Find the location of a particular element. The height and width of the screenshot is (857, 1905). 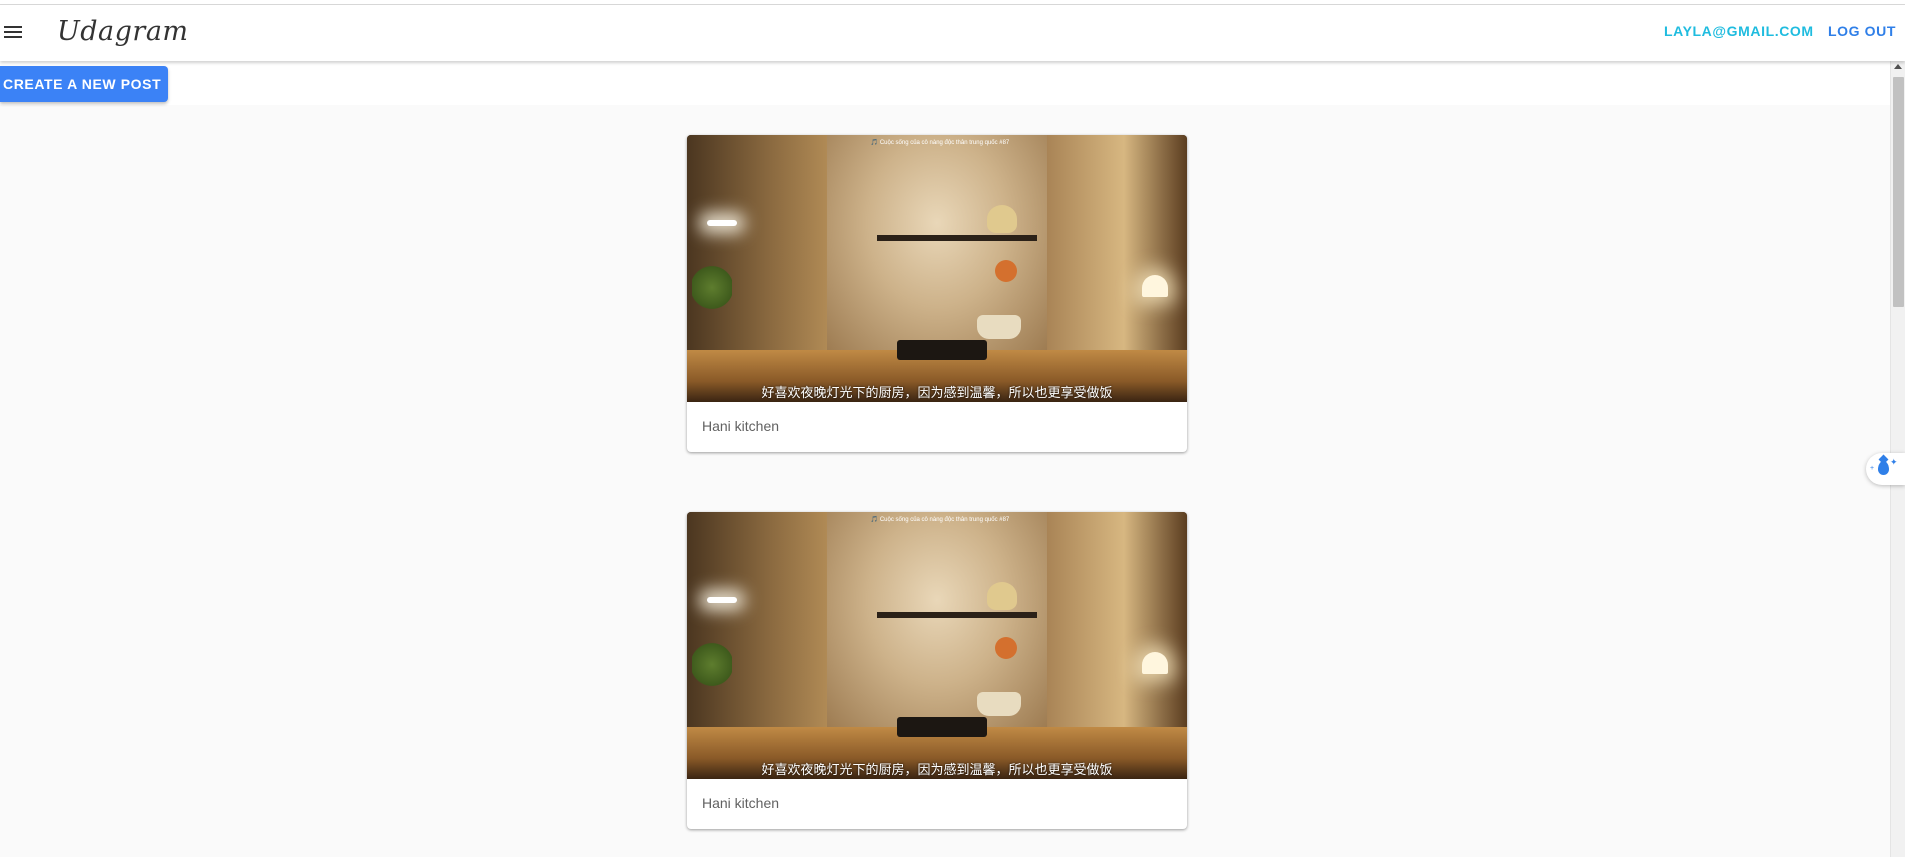

app-toolbar: Udagram LAYLA@GMAIL.COM LOG OUT is located at coordinates (952, 33).